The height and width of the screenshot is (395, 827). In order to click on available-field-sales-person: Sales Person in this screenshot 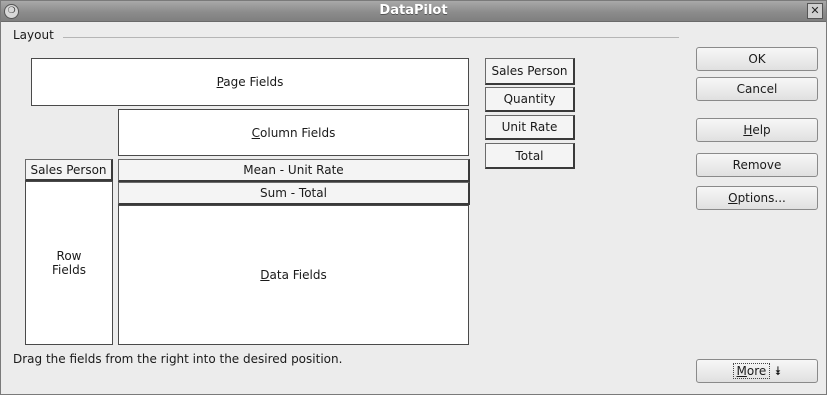, I will do `click(530, 71)`.